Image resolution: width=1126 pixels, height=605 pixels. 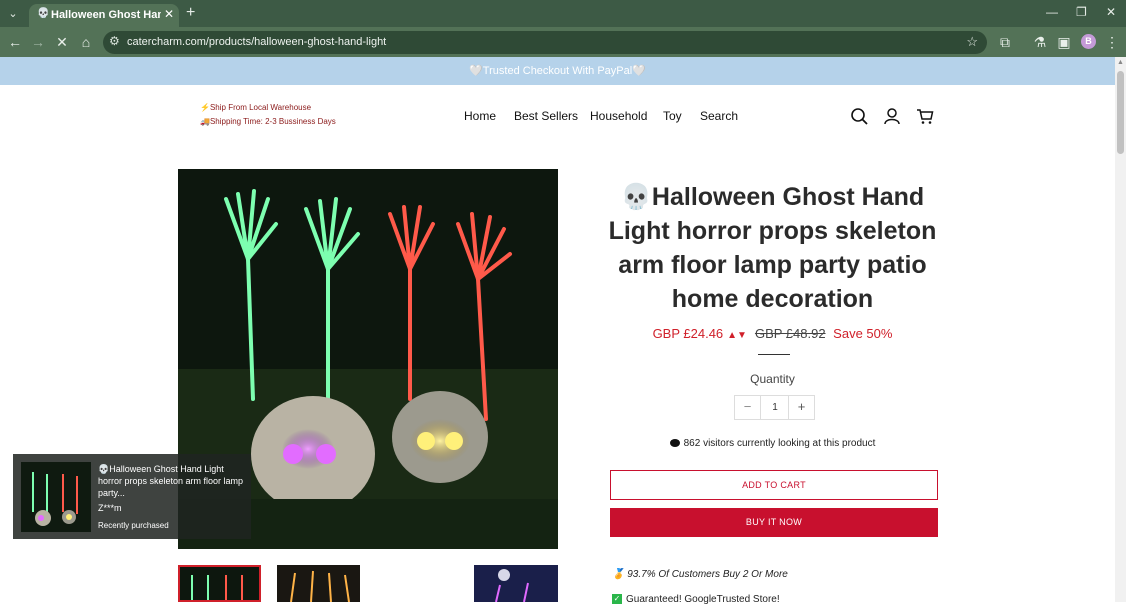 I want to click on maximize-icon: ❐, so click(x=1081, y=12).